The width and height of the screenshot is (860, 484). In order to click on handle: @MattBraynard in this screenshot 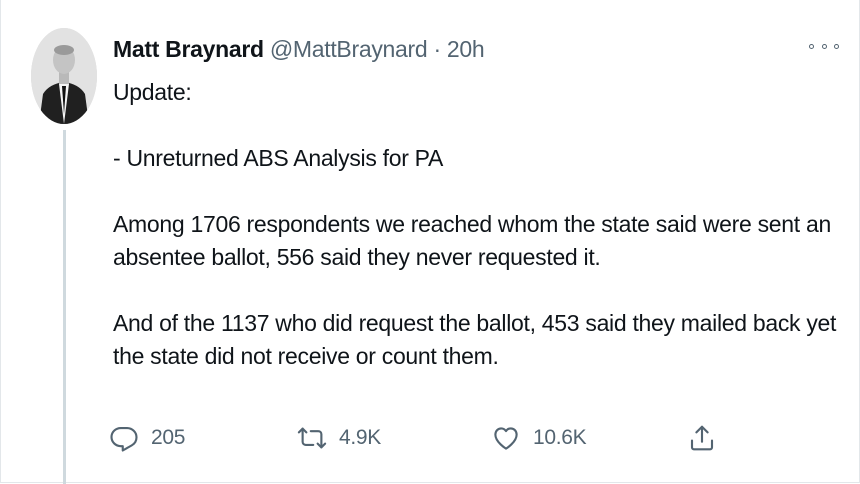, I will do `click(349, 49)`.